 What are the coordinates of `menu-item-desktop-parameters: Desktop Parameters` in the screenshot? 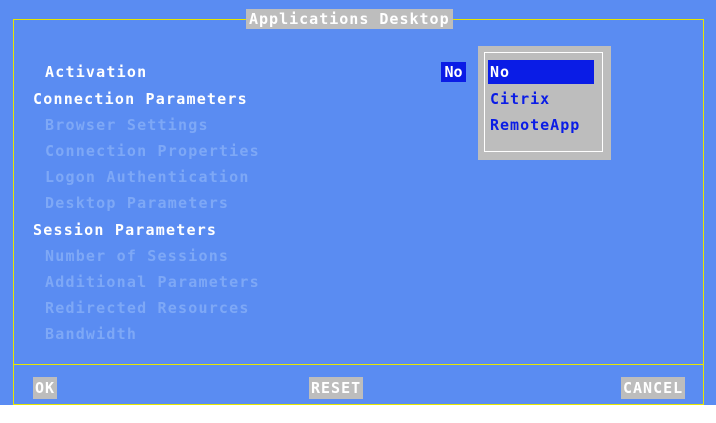 It's located at (137, 203).